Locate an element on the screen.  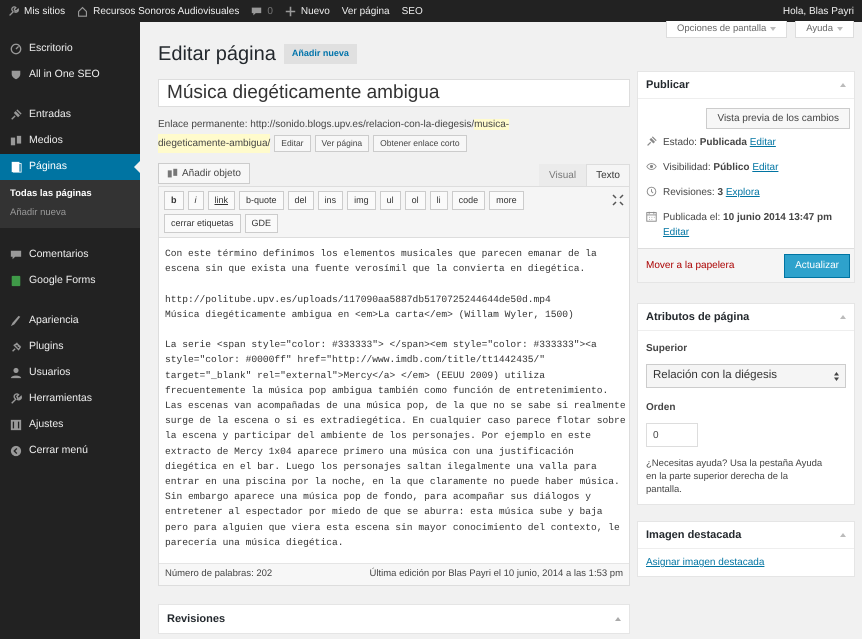
quicktag-button: link is located at coordinates (222, 200).